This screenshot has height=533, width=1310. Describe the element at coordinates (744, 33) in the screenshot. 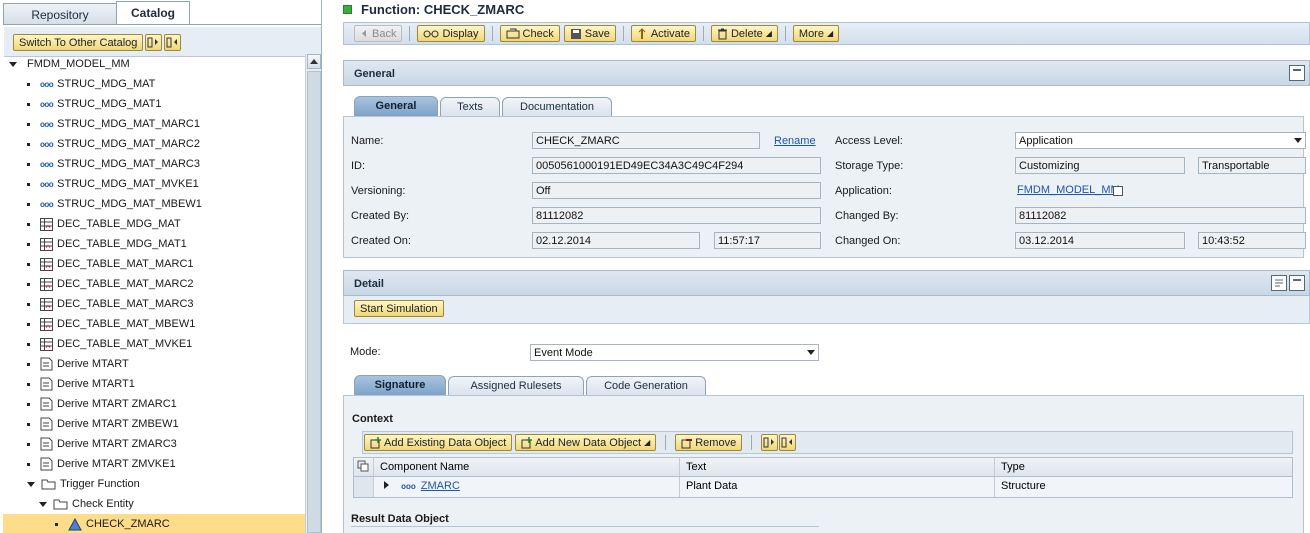

I see `delete-button: Delete ◢` at that location.